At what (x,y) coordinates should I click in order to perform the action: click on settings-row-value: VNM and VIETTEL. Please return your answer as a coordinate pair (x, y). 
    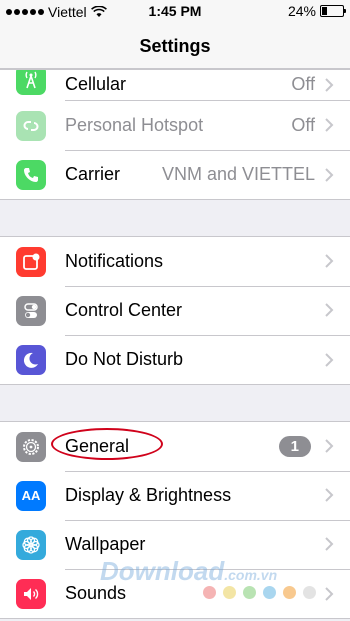
    Looking at the image, I should click on (238, 174).